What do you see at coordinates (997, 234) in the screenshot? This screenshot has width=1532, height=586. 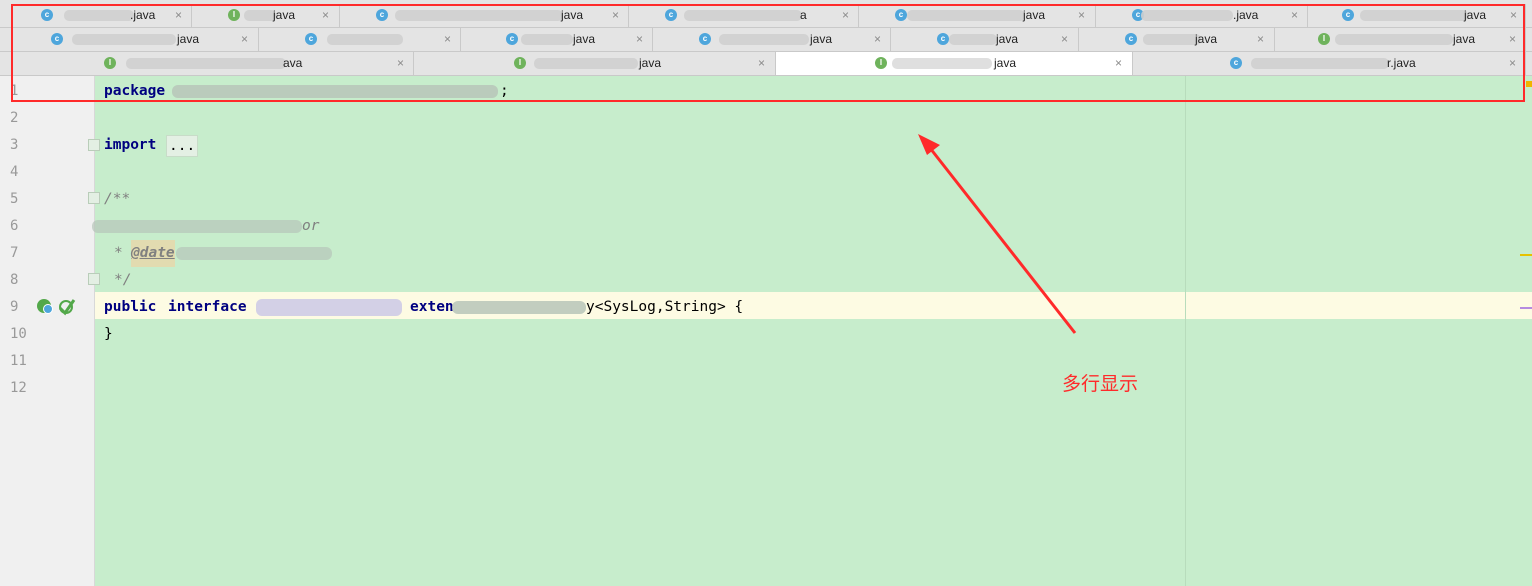 I see `annotation-arrow` at bounding box center [997, 234].